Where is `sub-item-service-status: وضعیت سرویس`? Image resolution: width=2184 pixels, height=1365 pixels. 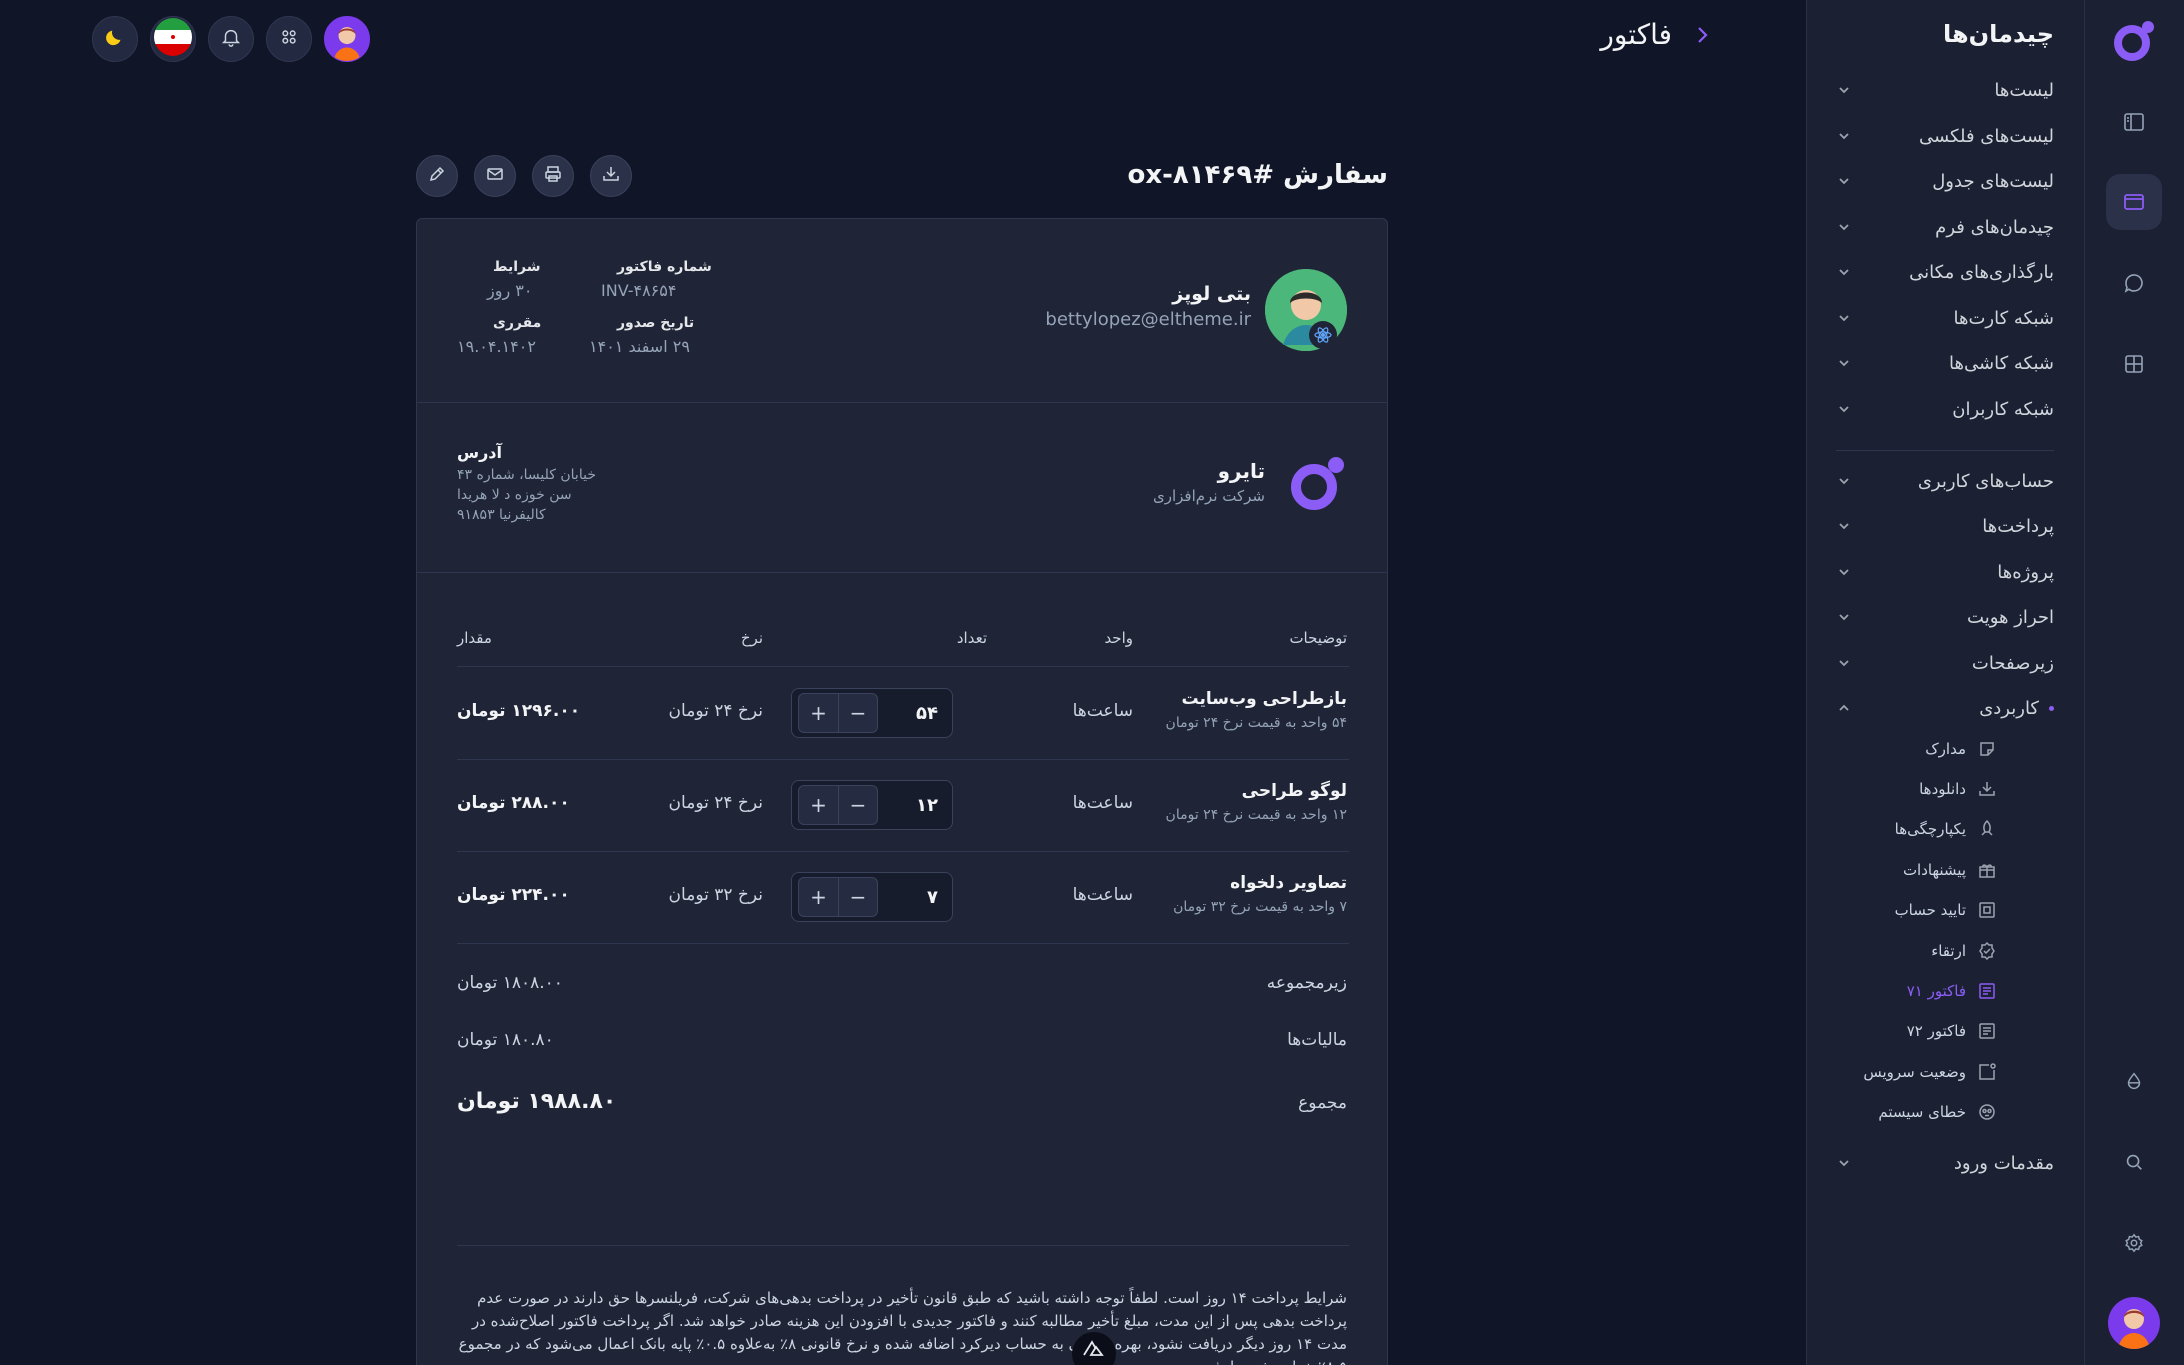
sub-item-service-status: وضعیت سرویس is located at coordinates (1928, 1072).